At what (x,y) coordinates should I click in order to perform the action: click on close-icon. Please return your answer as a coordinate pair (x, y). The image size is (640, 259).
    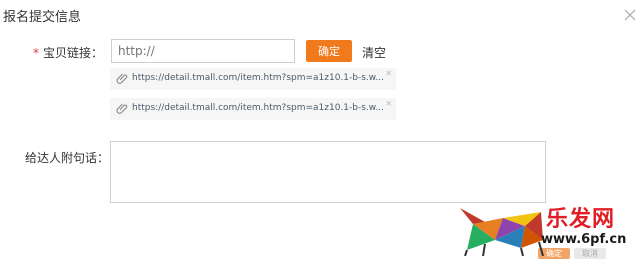
    Looking at the image, I should click on (630, 15).